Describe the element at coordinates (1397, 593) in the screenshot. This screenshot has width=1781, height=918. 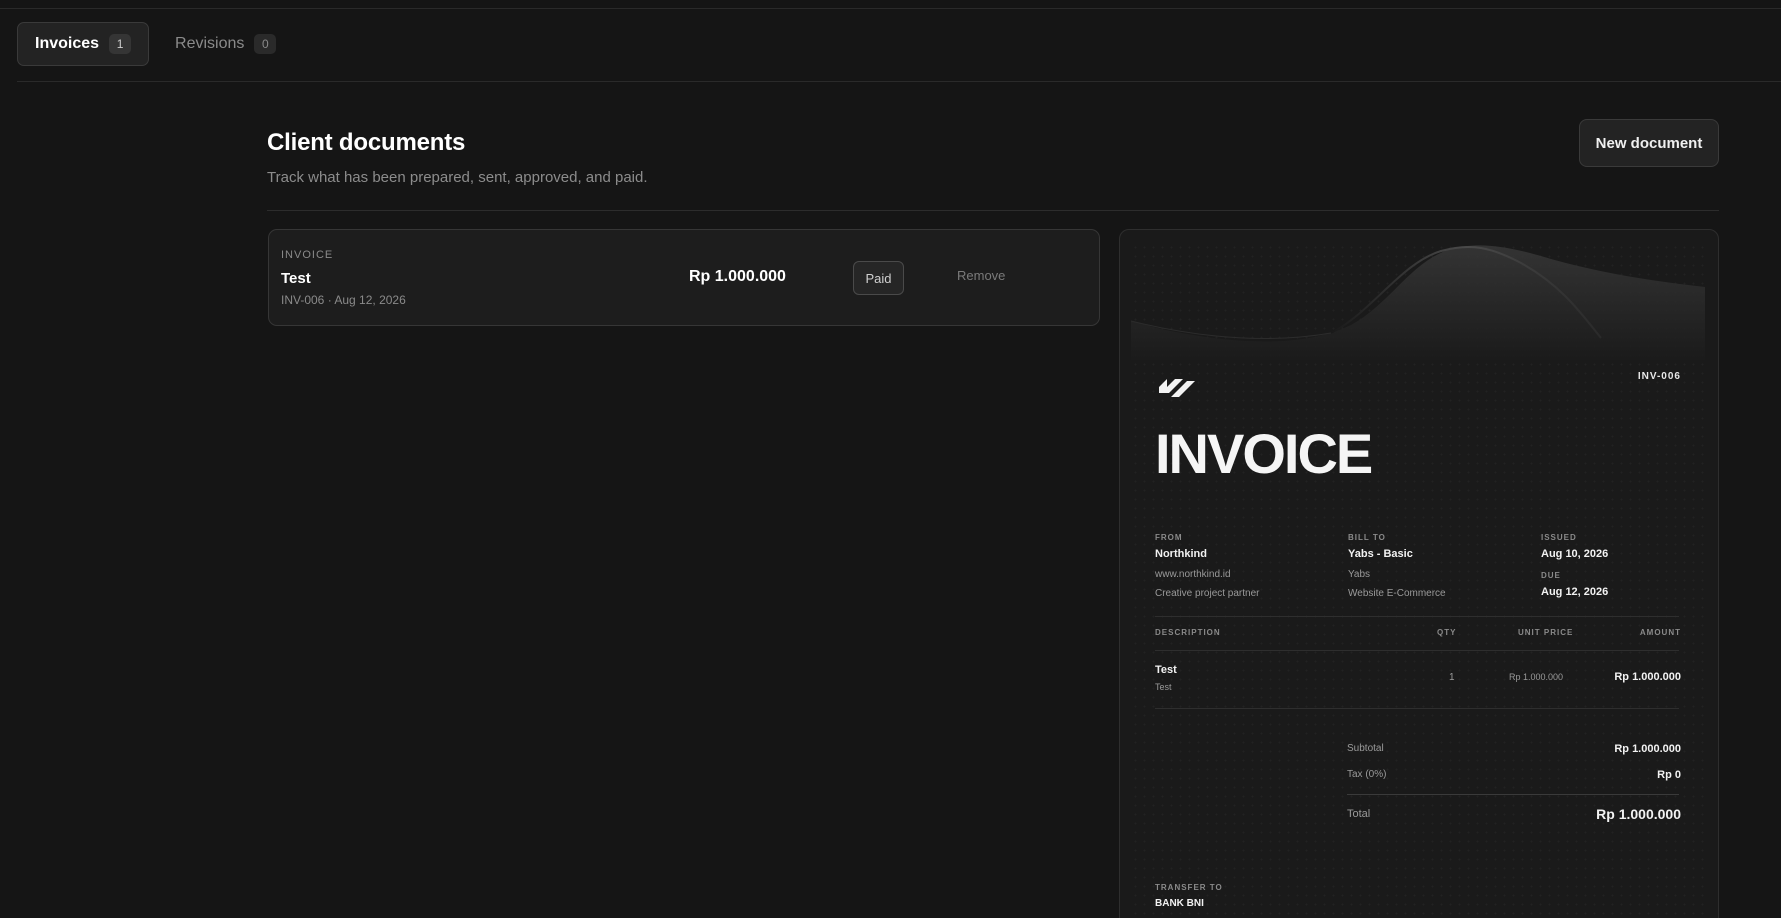
I see `bill-to-project: Website E-Commerce` at that location.